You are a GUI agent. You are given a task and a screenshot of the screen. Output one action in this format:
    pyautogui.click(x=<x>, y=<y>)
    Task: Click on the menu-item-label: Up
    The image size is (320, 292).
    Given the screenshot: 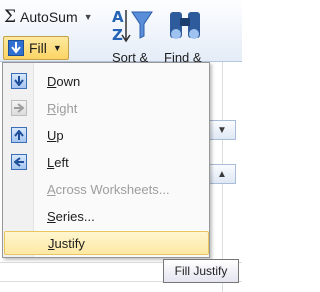 What is the action you would take?
    pyautogui.click(x=55, y=135)
    